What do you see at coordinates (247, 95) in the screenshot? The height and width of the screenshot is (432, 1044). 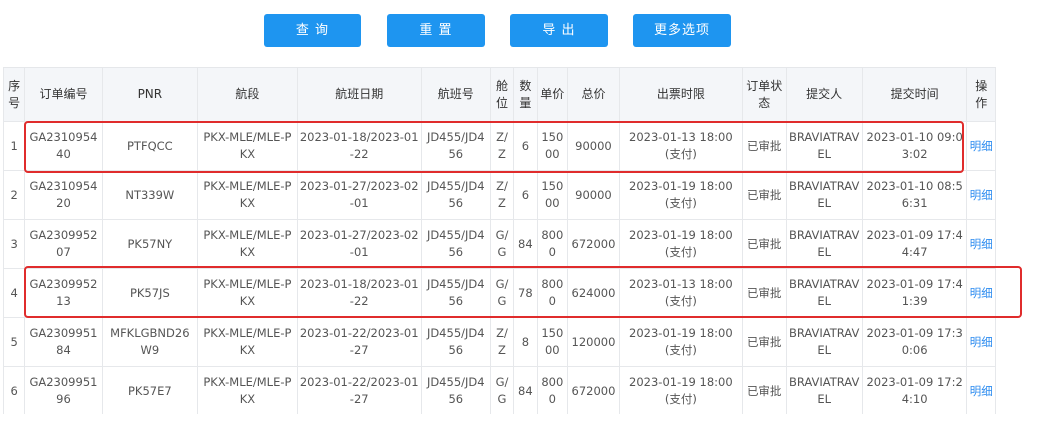 I see `header-route: 航段` at bounding box center [247, 95].